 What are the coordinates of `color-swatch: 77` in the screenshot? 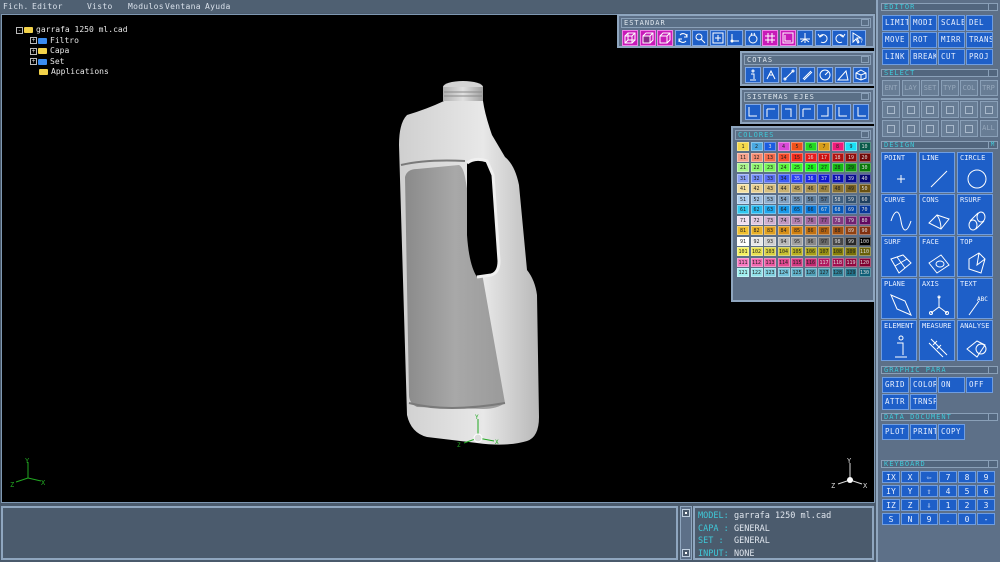 It's located at (824, 220).